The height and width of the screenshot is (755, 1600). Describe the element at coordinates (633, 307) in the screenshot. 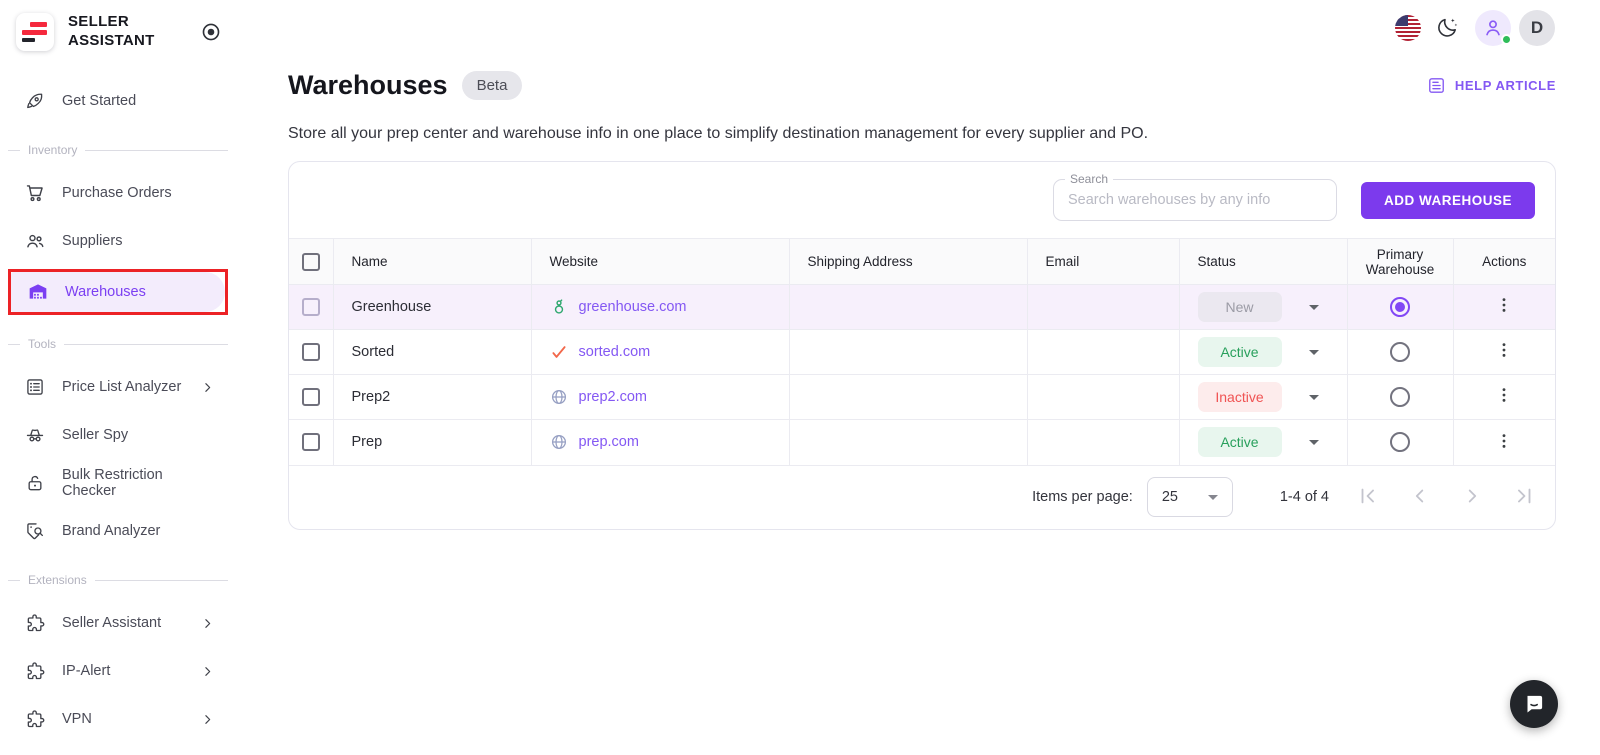

I see `website-link: greenhouse.com` at that location.